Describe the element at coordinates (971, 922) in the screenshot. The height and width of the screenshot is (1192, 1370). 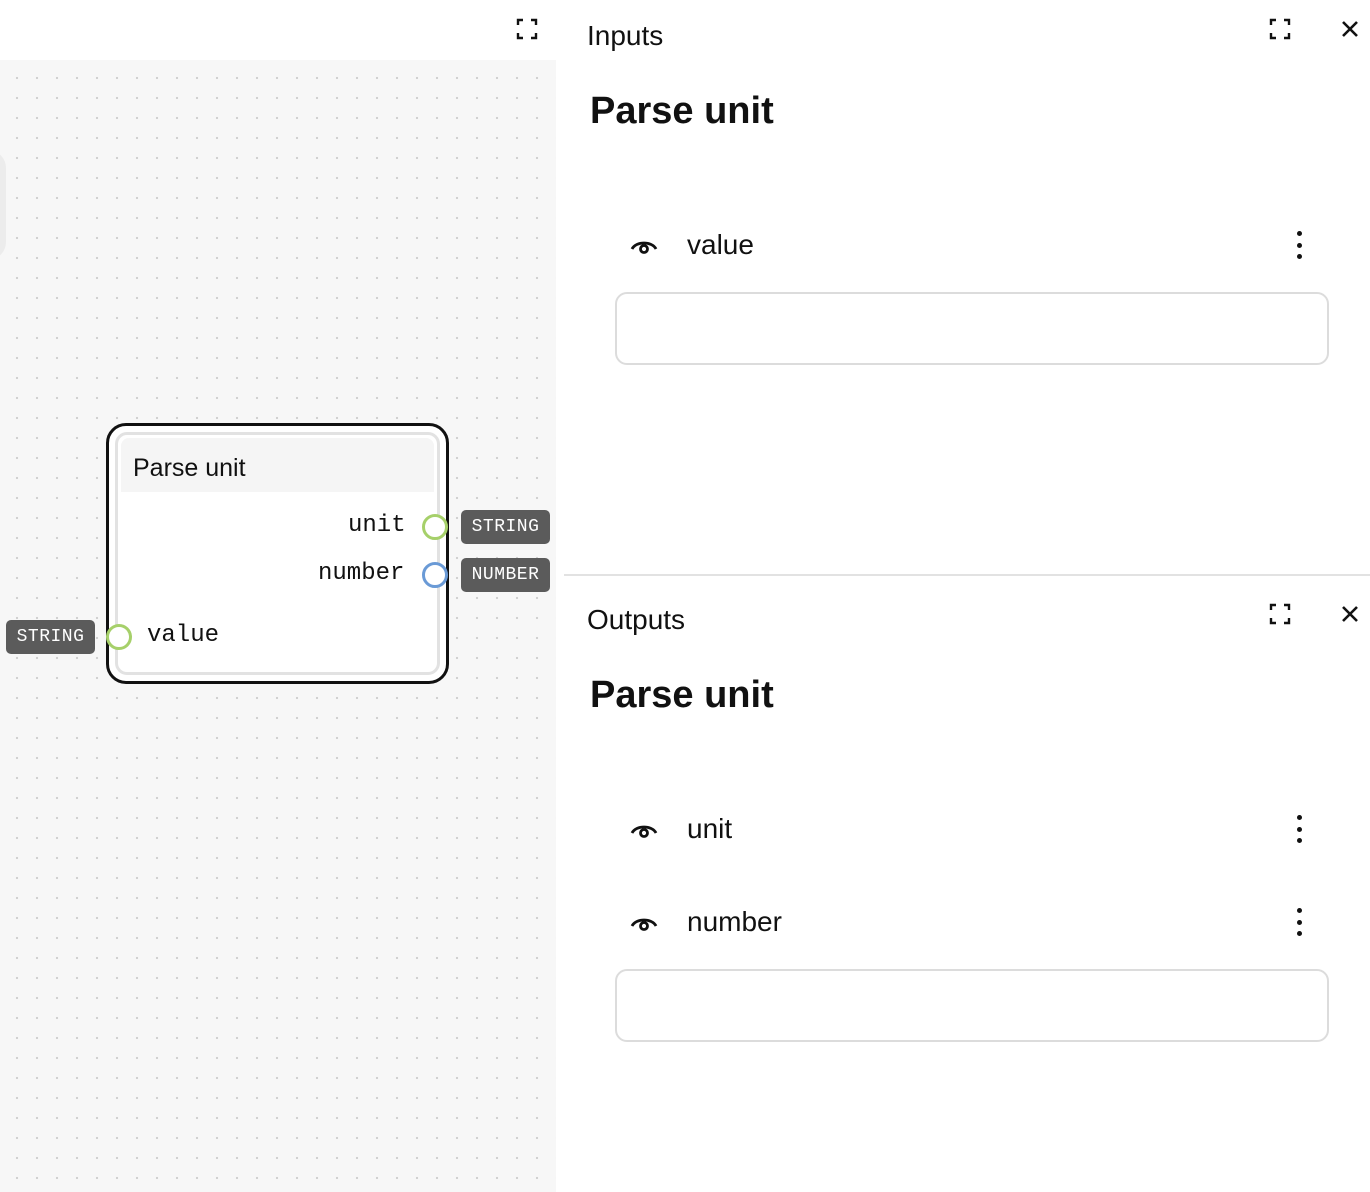
I see `outputs-field-row-number: number` at that location.